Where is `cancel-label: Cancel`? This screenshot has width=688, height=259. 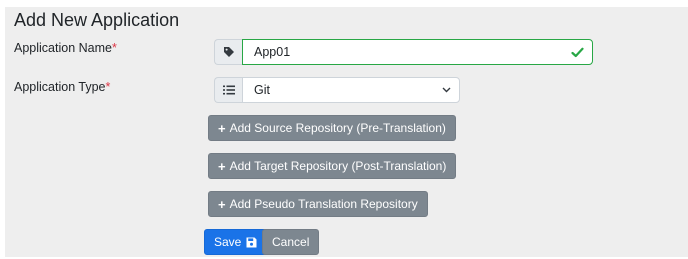 cancel-label: Cancel is located at coordinates (291, 242).